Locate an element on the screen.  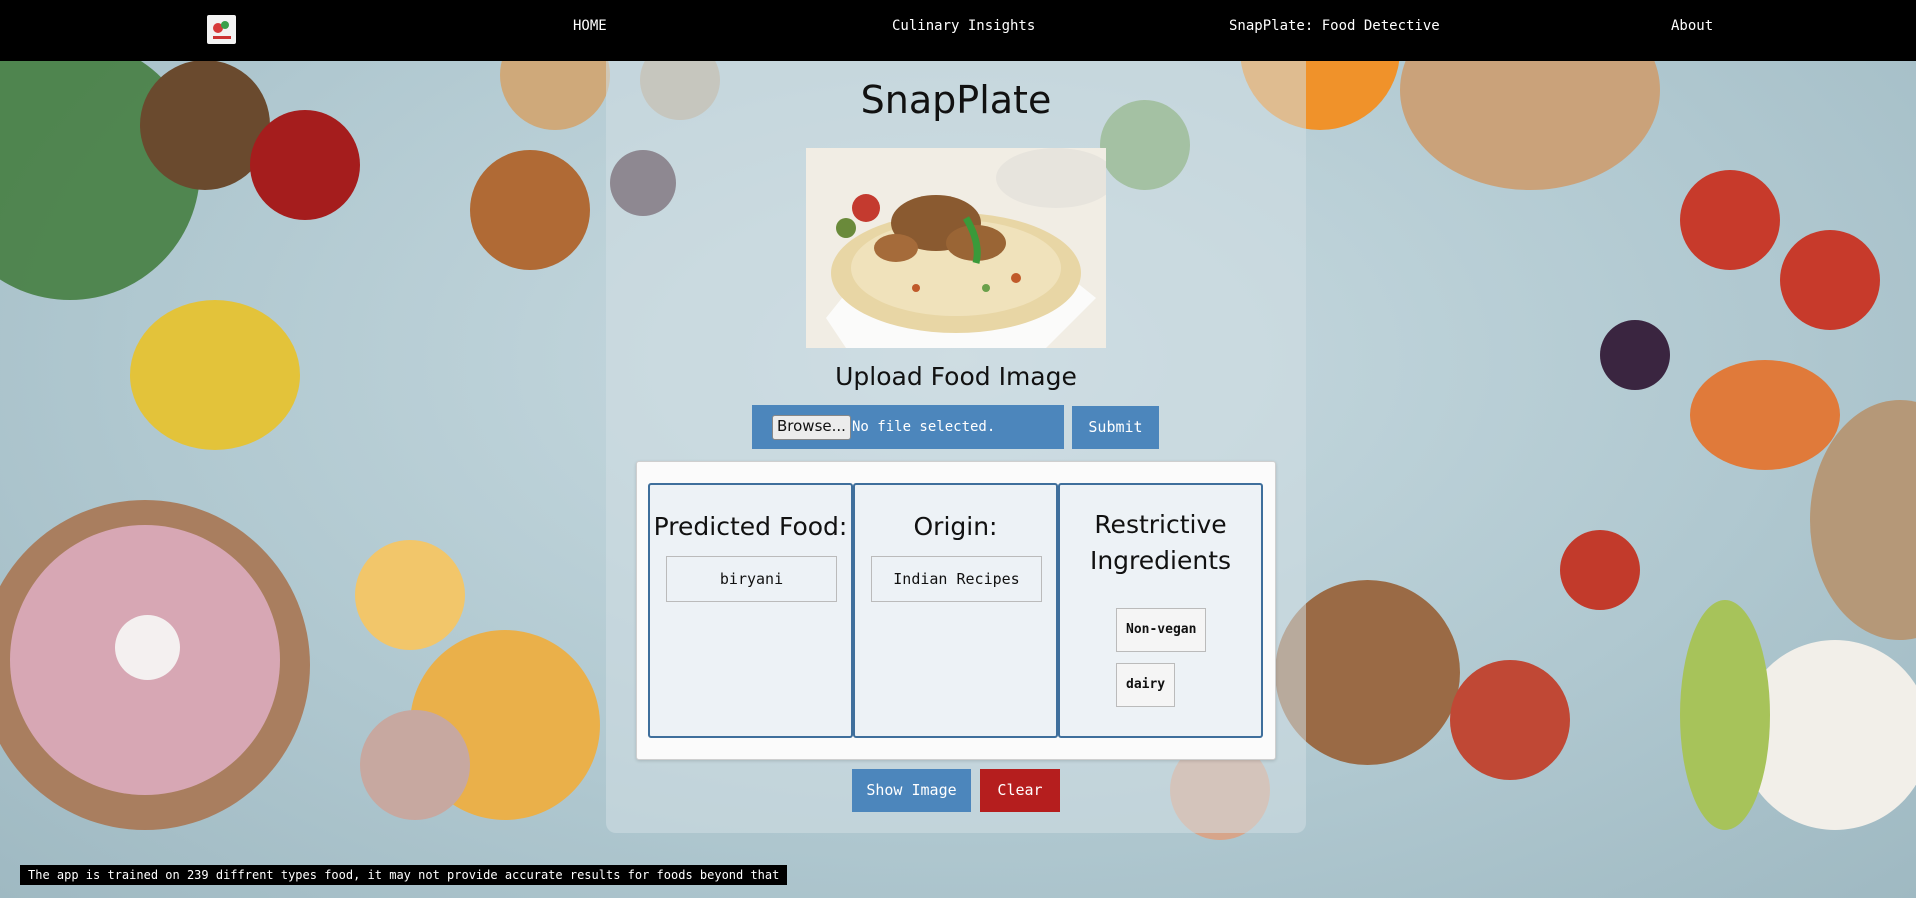
file-input: Browse... No file selected. is located at coordinates (908, 427).